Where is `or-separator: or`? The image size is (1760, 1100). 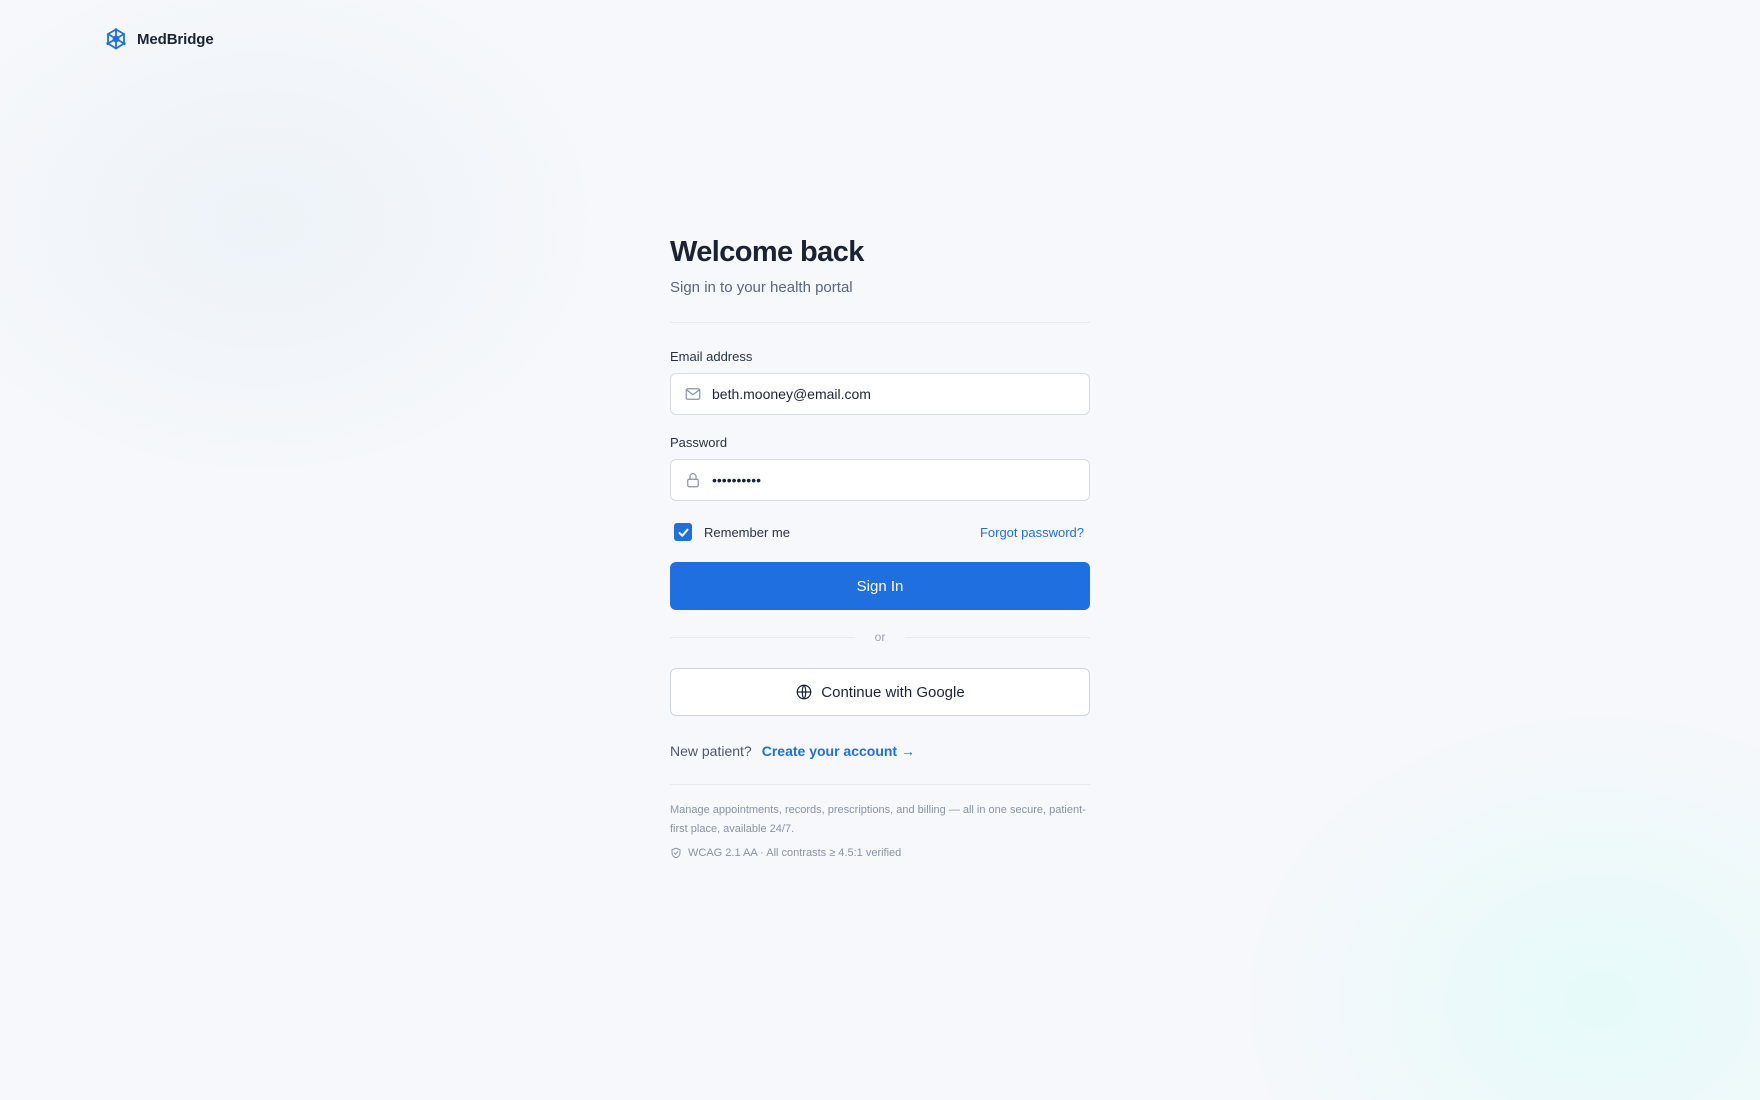 or-separator: or is located at coordinates (880, 637).